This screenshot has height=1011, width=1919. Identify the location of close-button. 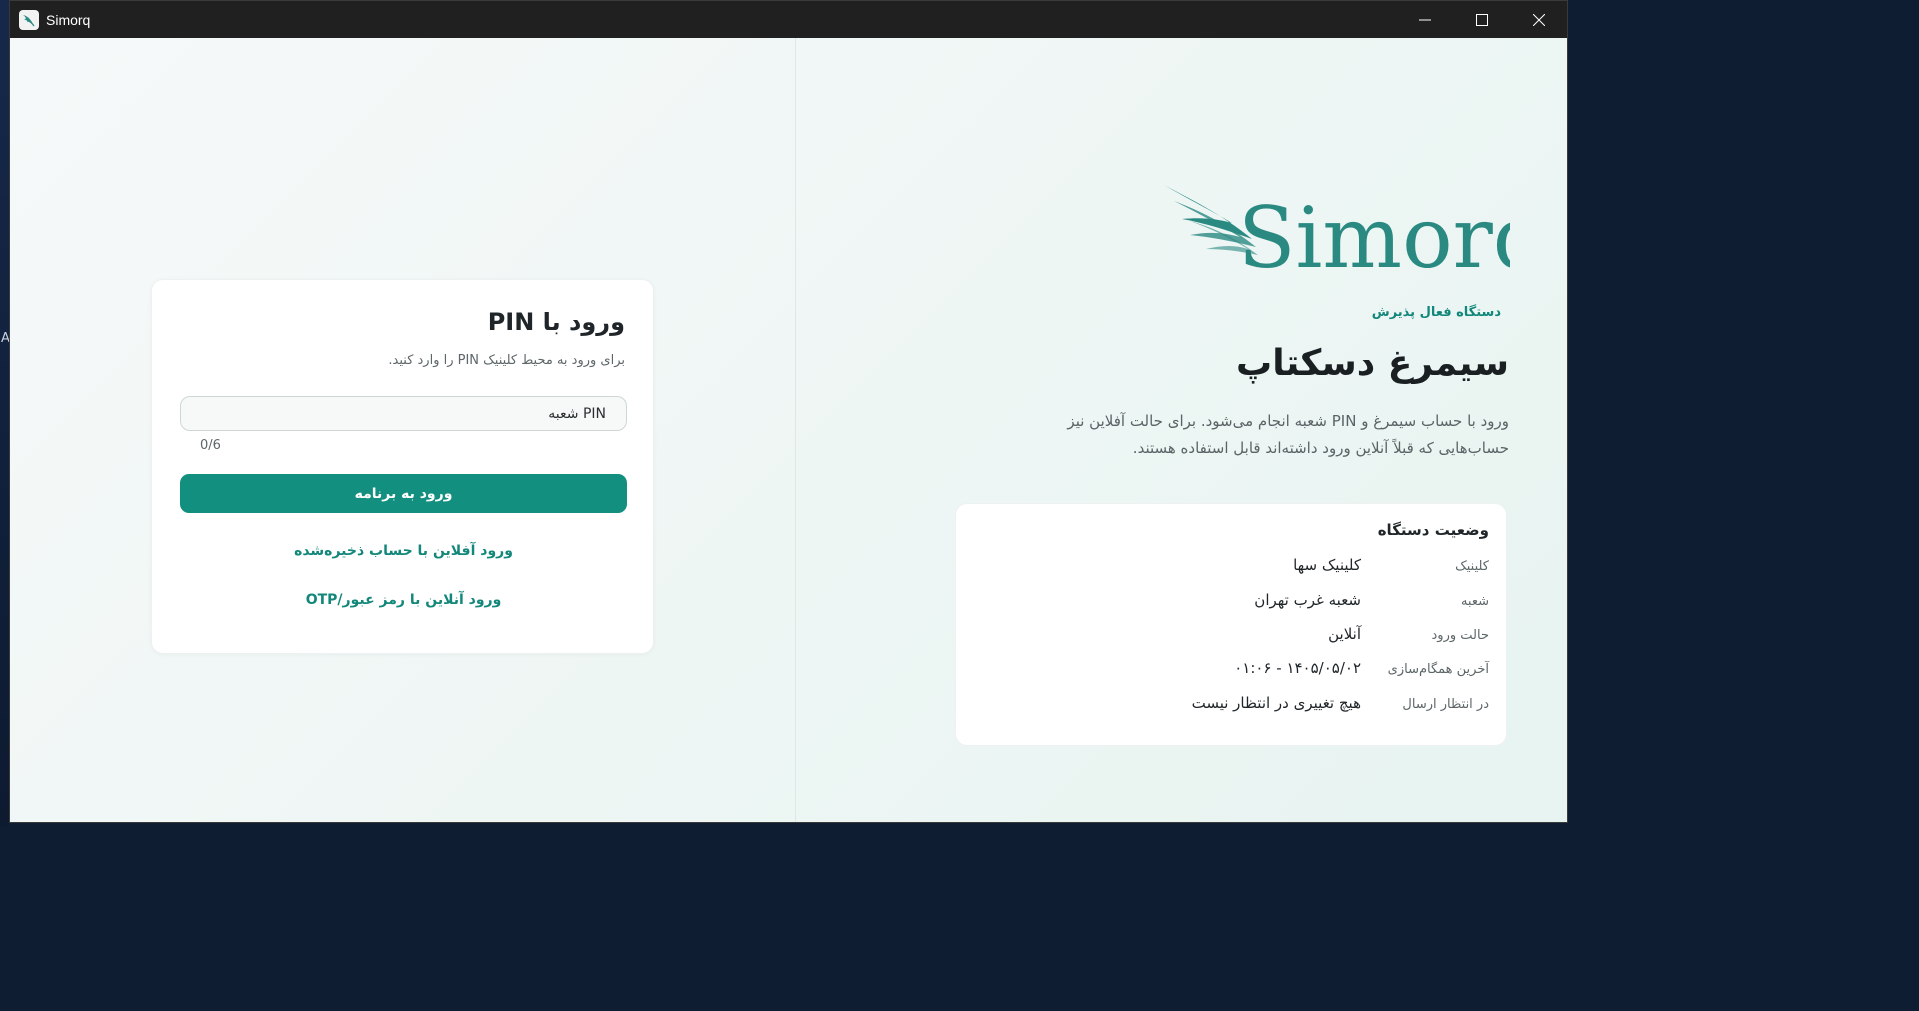
(1538, 19).